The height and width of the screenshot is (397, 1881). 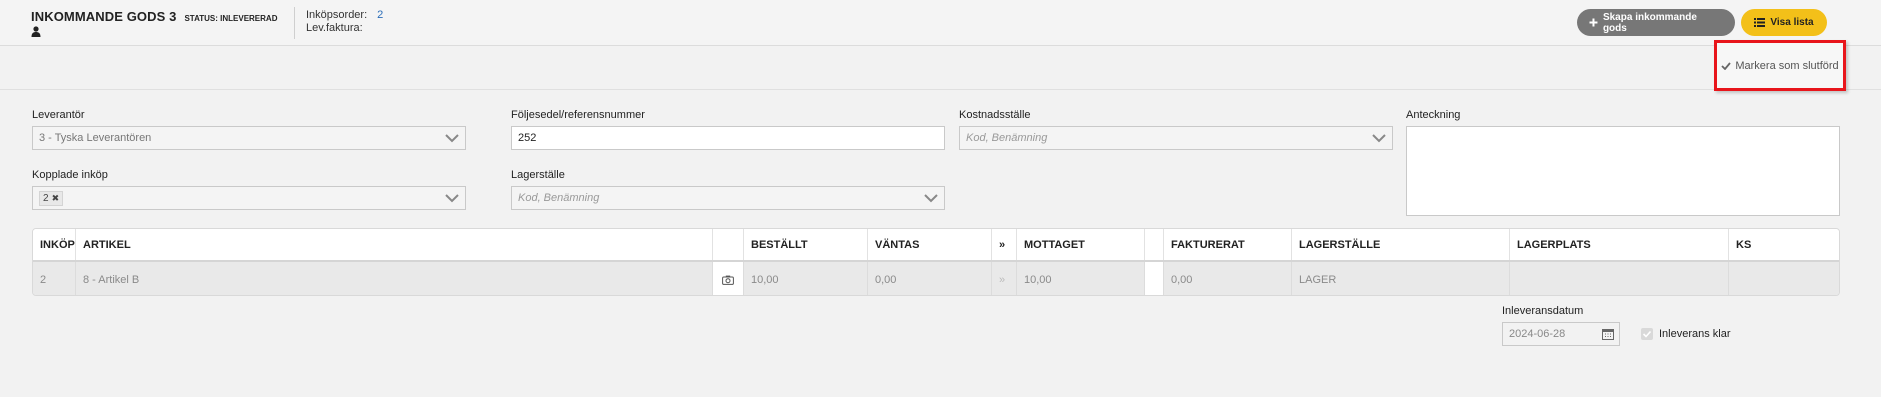 I want to click on col-header-article: ARTIKEL, so click(x=393, y=244).